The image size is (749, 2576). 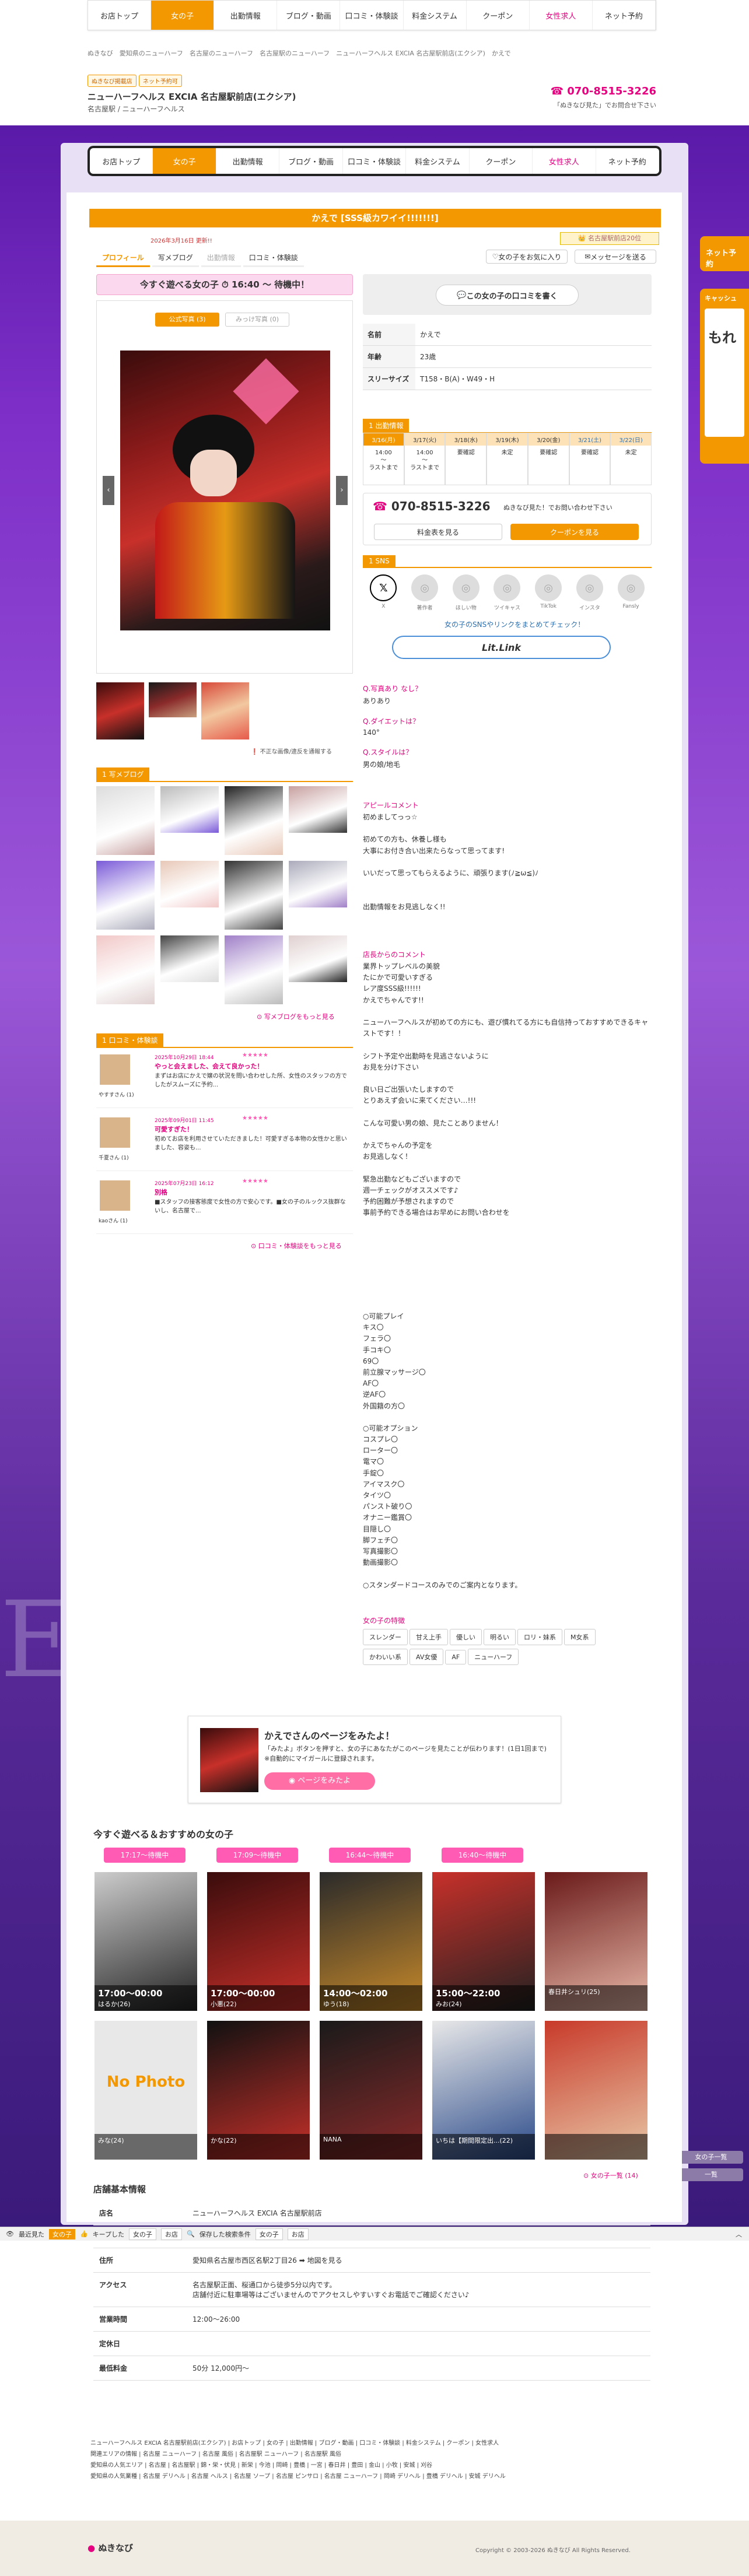 I want to click on price-button: 料金表を見る, so click(x=438, y=532).